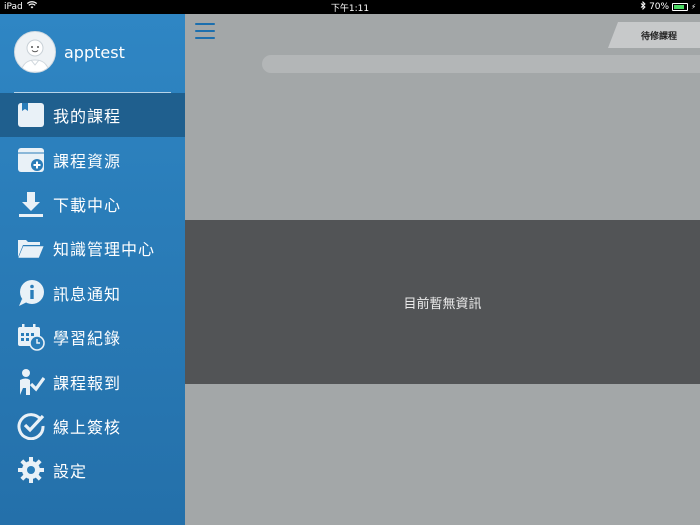 Image resolution: width=700 pixels, height=525 pixels. Describe the element at coordinates (31, 160) in the screenshot. I see `folder-add-icon` at that location.